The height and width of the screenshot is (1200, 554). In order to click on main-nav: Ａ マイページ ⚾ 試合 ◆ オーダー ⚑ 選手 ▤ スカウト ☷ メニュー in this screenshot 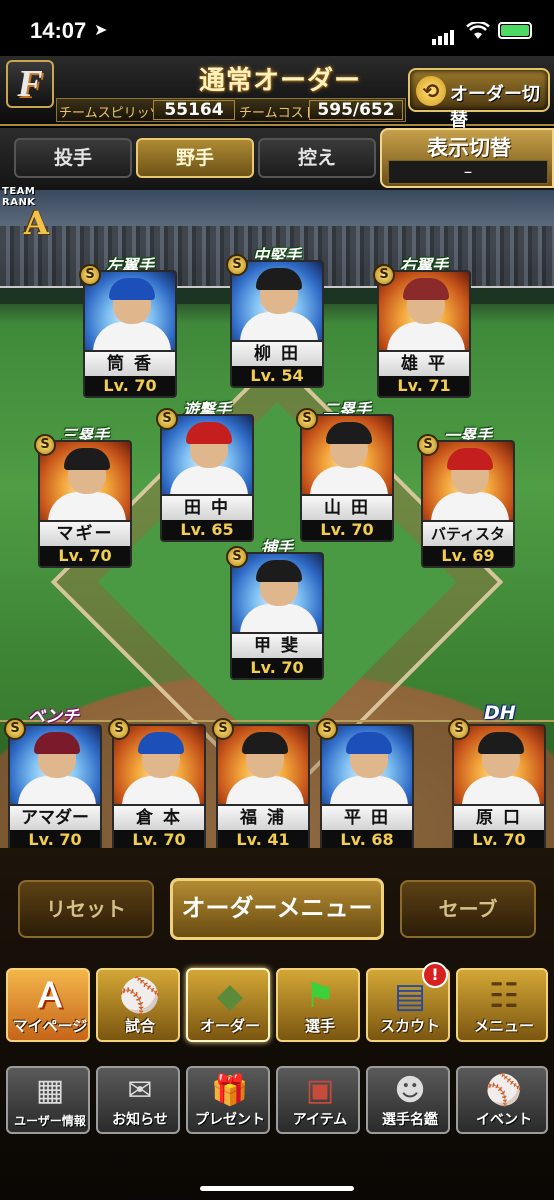, I will do `click(277, 1006)`.